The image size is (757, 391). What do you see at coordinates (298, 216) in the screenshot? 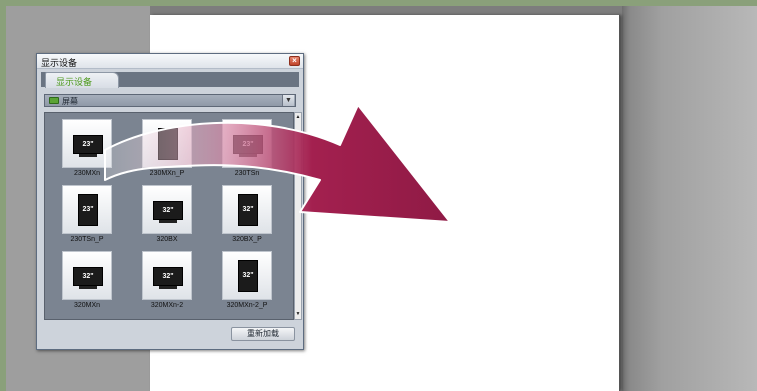
I see `device-grid-scrollbar: ▲ ▼` at bounding box center [298, 216].